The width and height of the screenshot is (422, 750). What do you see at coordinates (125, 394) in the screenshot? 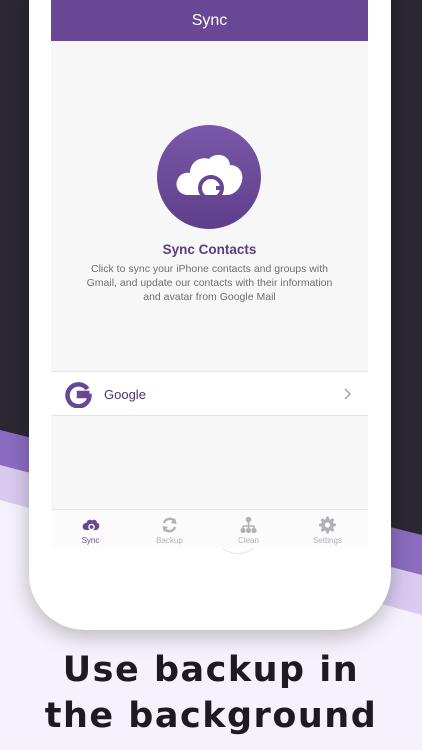
I see `google-label: Google` at bounding box center [125, 394].